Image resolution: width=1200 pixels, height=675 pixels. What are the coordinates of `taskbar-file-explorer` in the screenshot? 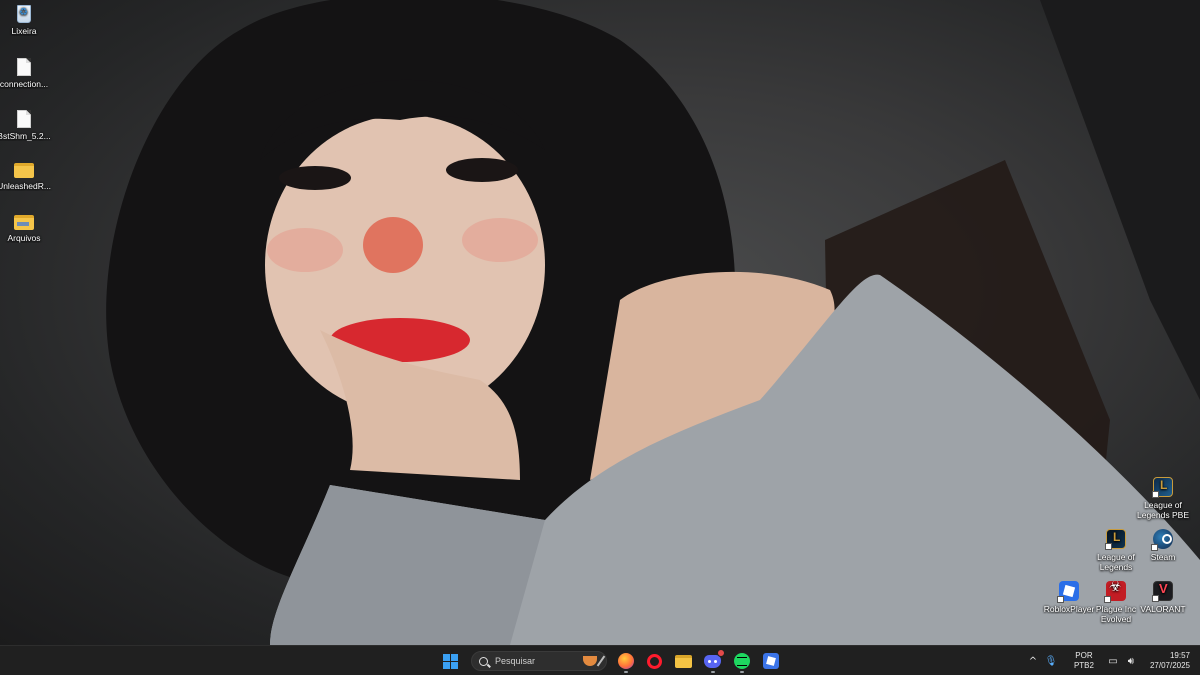 It's located at (684, 661).